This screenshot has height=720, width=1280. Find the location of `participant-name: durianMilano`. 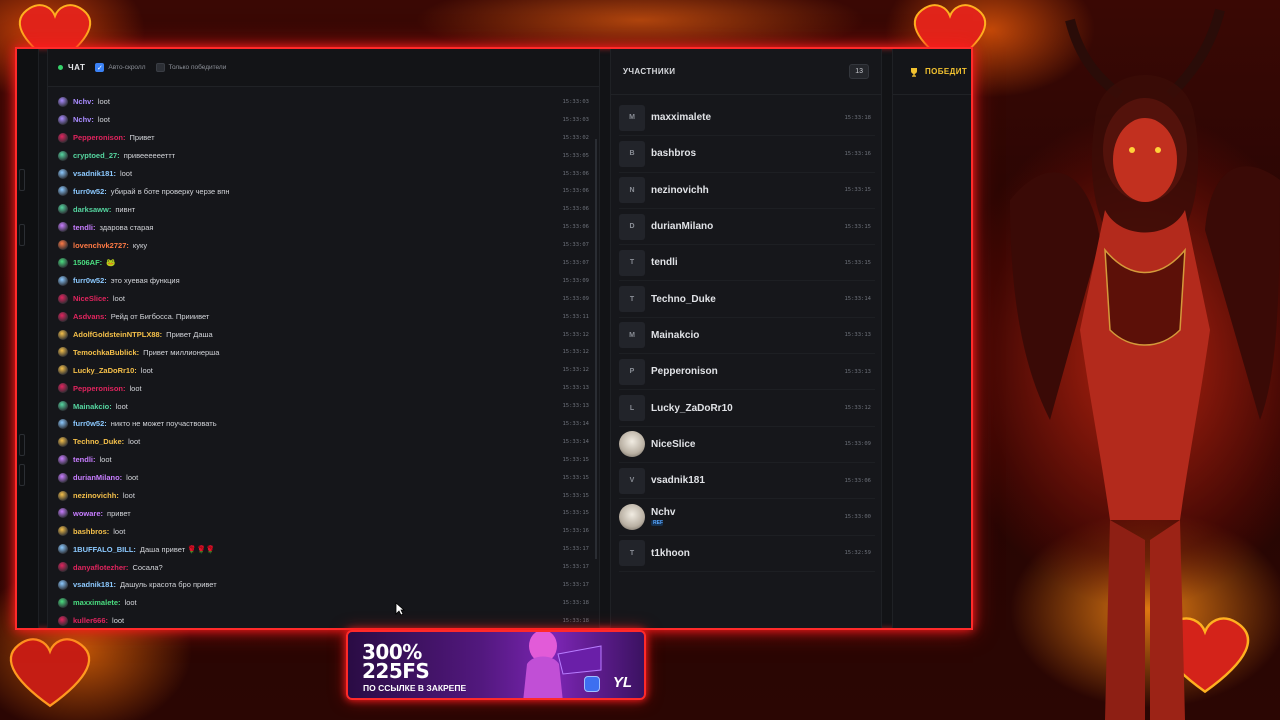

participant-name: durianMilano is located at coordinates (682, 227).